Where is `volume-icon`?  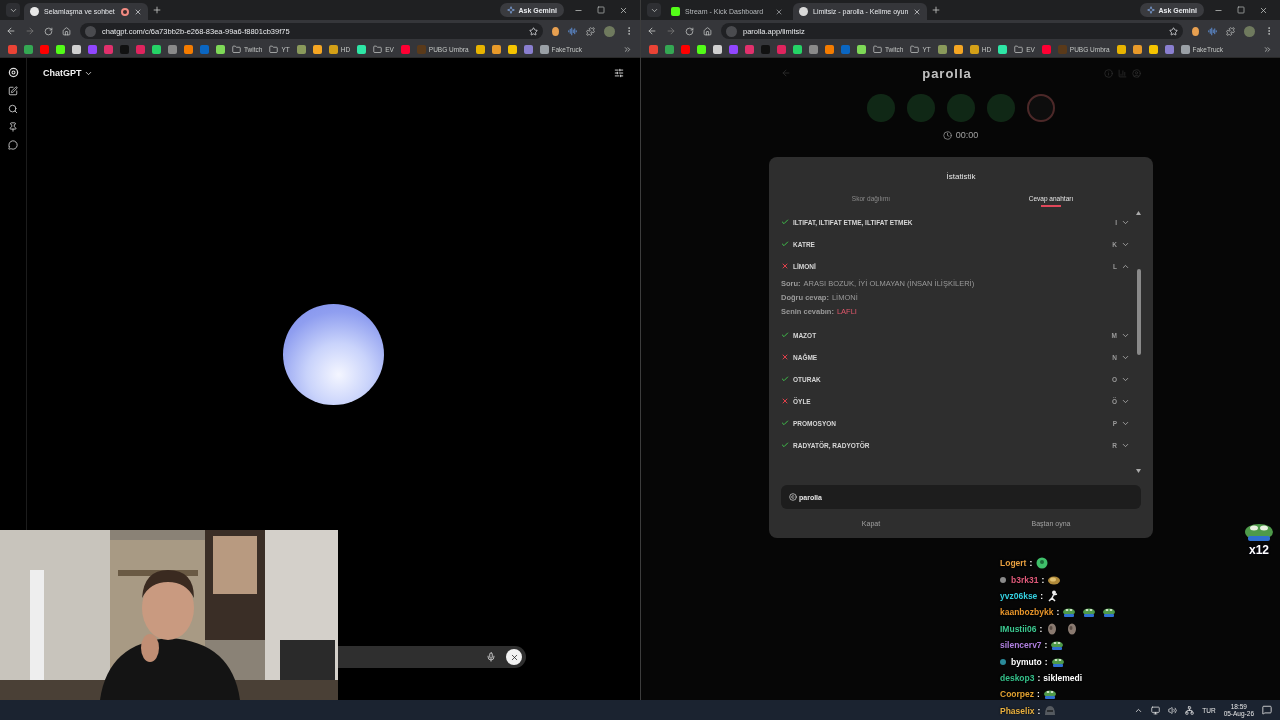
volume-icon is located at coordinates (1173, 710).